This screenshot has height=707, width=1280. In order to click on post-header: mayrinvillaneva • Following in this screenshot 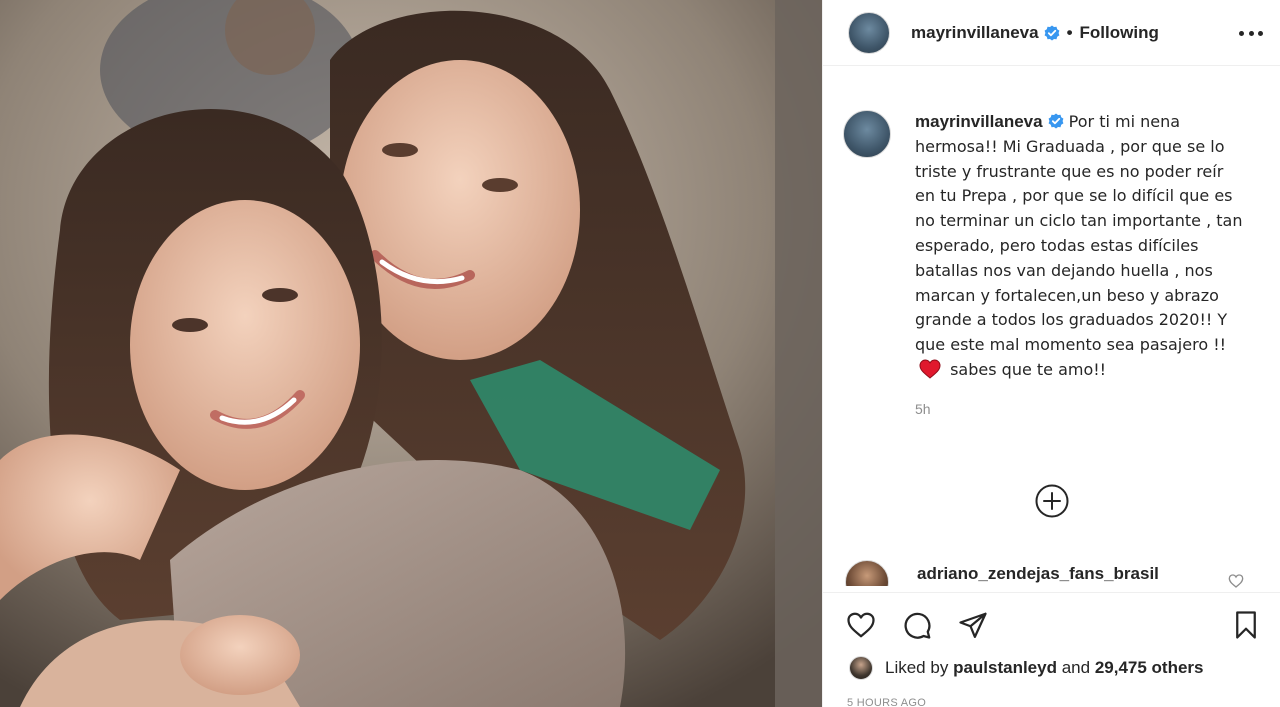, I will do `click(1051, 33)`.